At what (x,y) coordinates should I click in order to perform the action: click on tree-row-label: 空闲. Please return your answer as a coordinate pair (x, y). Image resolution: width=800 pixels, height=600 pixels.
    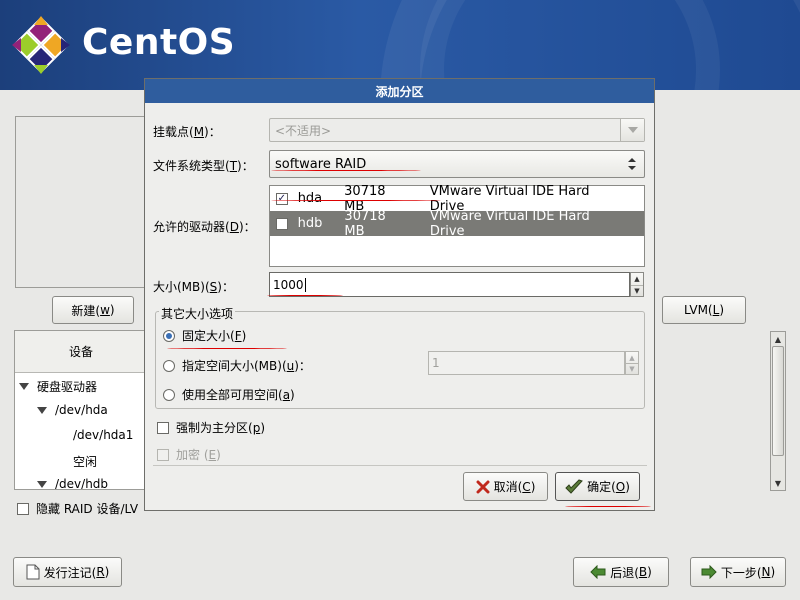
    Looking at the image, I should click on (85, 462).